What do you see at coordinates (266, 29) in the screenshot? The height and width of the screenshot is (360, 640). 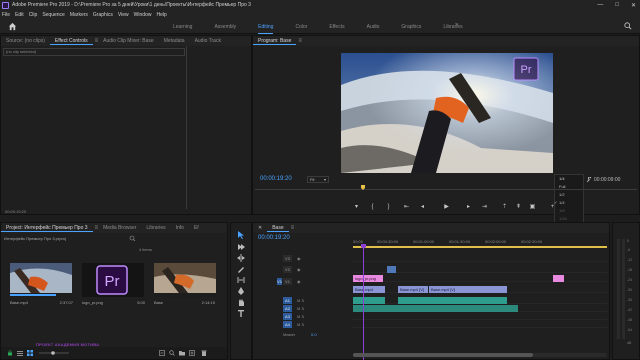 I see `workspace-tab-editing: Editing` at bounding box center [266, 29].